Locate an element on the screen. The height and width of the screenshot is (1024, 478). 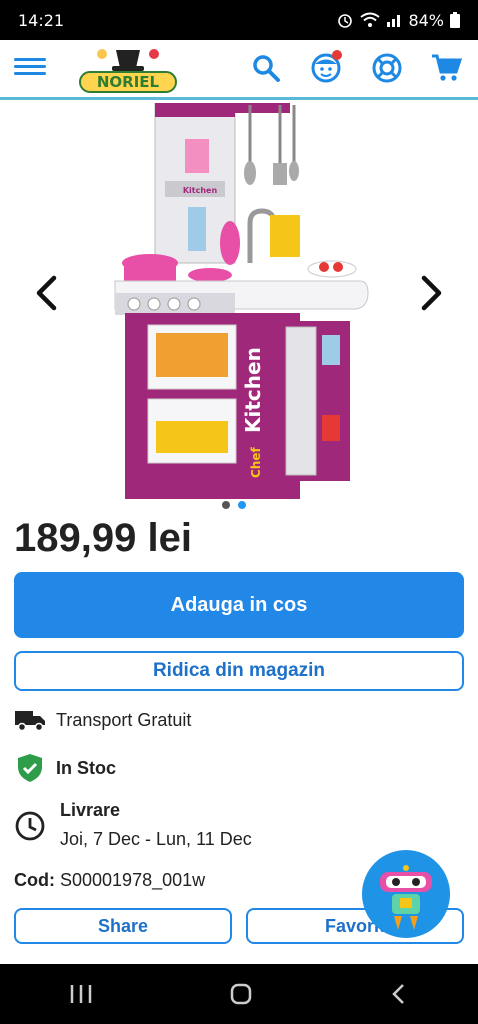
stock-row: In Stoc is located at coordinates (65, 768).